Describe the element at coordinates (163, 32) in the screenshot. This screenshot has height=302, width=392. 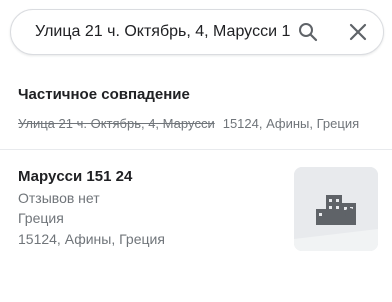
I see `search-input` at that location.